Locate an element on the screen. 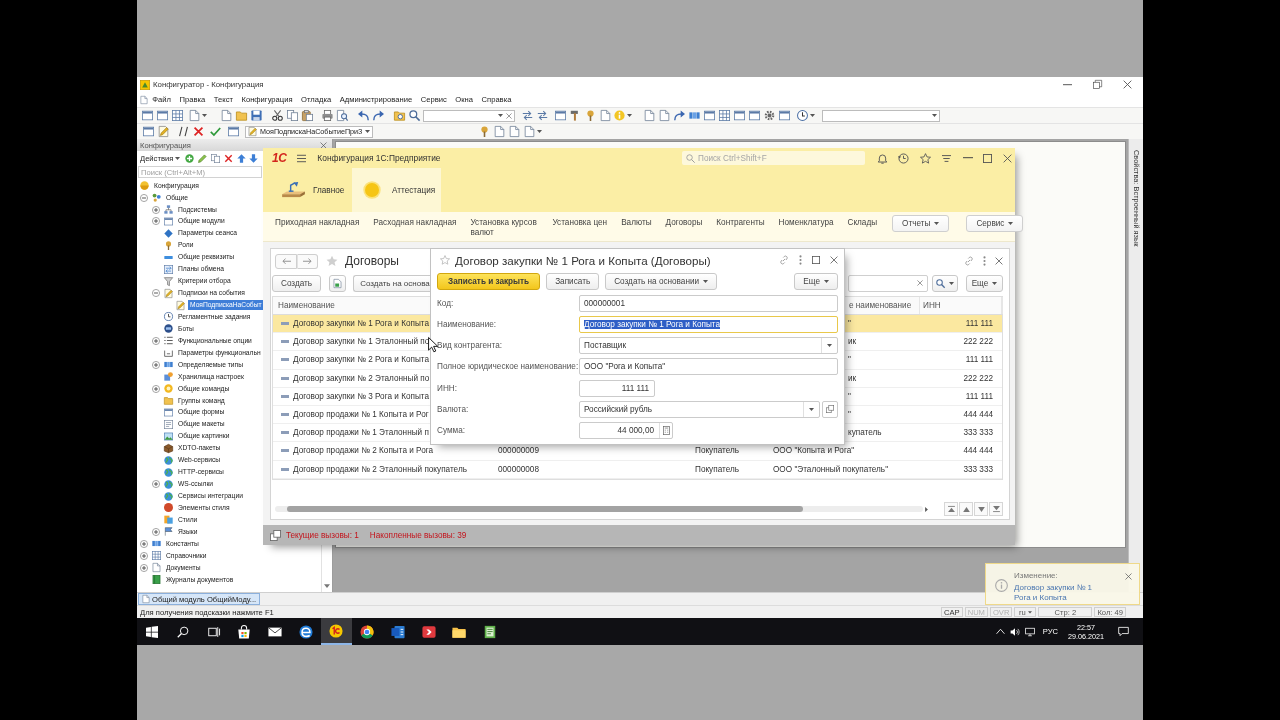 The image size is (1280, 720). copy-icon is located at coordinates (292, 115).